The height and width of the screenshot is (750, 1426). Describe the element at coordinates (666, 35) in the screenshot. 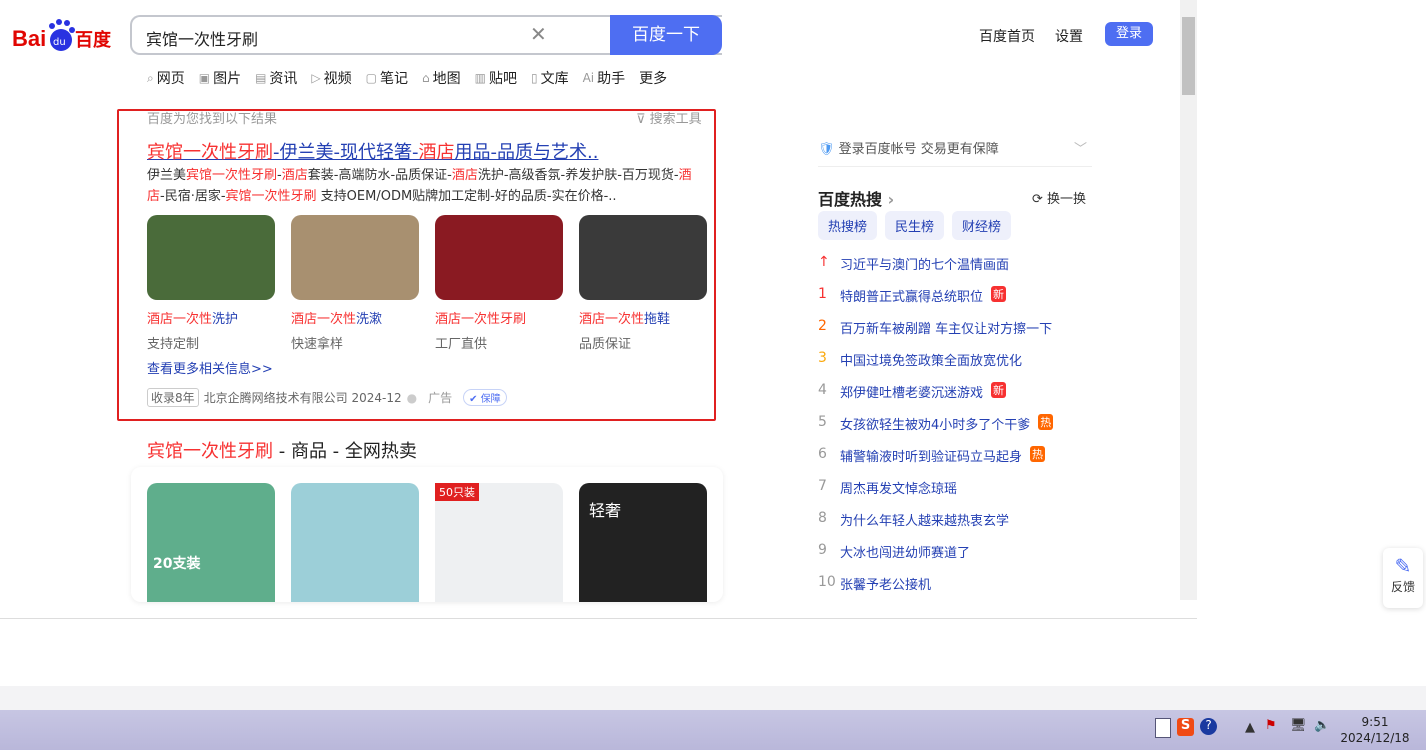

I see `search-button: 百度一下` at that location.